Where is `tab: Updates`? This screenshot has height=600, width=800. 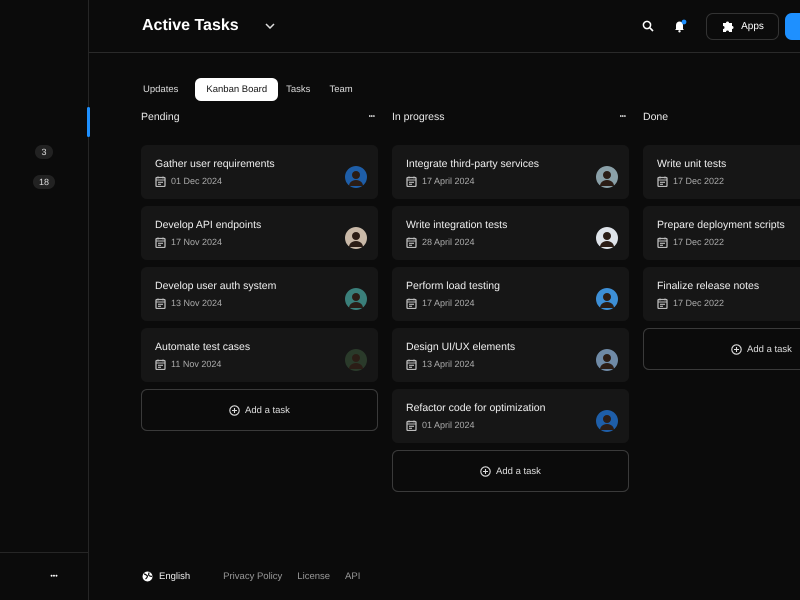 tab: Updates is located at coordinates (165, 89).